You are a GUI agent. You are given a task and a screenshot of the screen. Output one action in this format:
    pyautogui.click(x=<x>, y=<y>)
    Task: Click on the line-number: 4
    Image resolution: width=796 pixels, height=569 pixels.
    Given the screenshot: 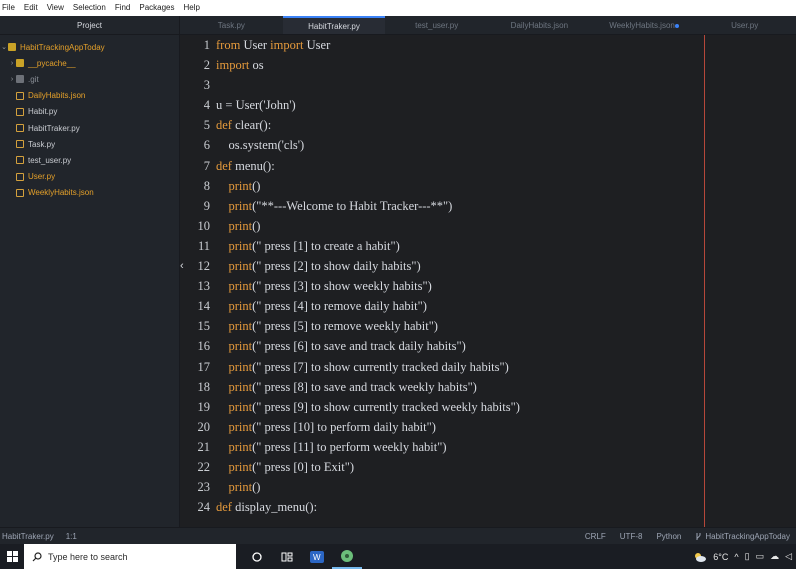 What is the action you would take?
    pyautogui.click(x=206, y=105)
    